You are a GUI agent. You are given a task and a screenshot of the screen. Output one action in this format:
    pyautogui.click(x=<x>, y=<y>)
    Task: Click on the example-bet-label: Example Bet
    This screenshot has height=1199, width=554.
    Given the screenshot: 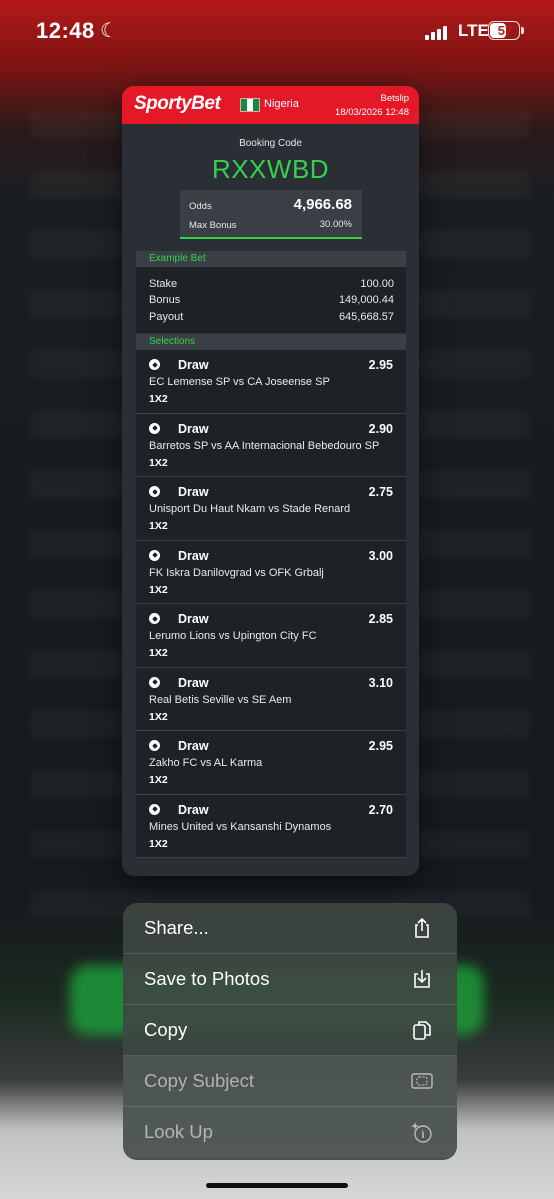 What is the action you would take?
    pyautogui.click(x=177, y=258)
    